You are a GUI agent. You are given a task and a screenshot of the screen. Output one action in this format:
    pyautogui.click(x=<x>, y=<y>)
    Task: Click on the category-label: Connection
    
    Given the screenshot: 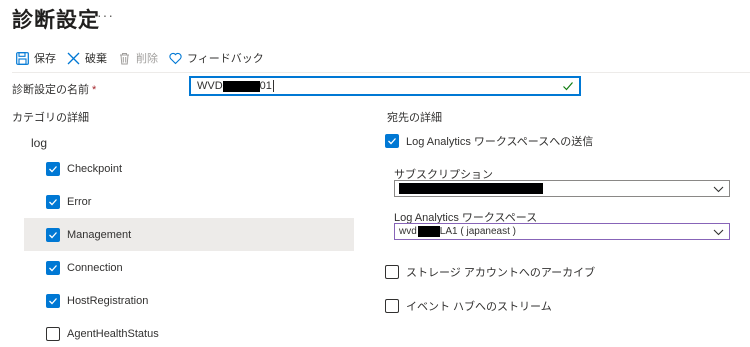 What is the action you would take?
    pyautogui.click(x=95, y=267)
    